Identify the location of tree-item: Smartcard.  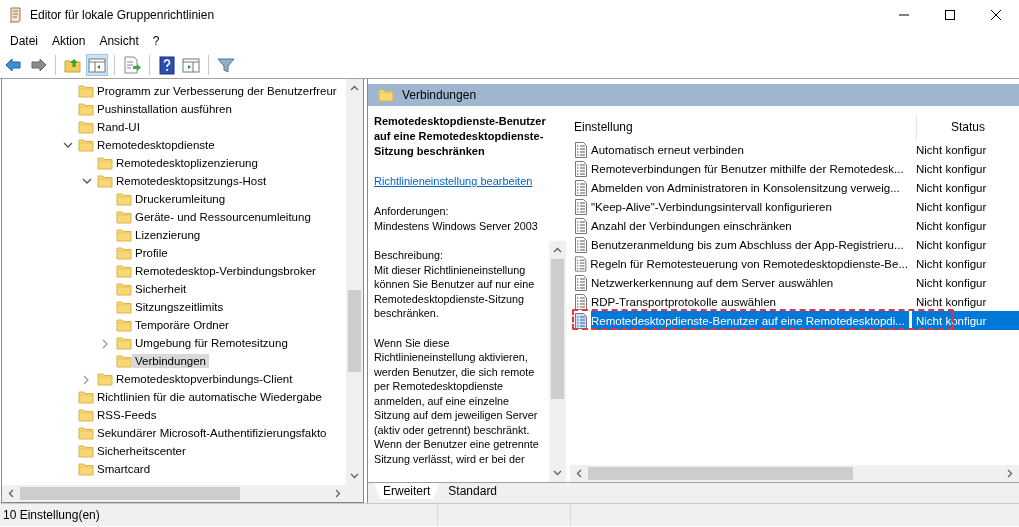
(124, 469).